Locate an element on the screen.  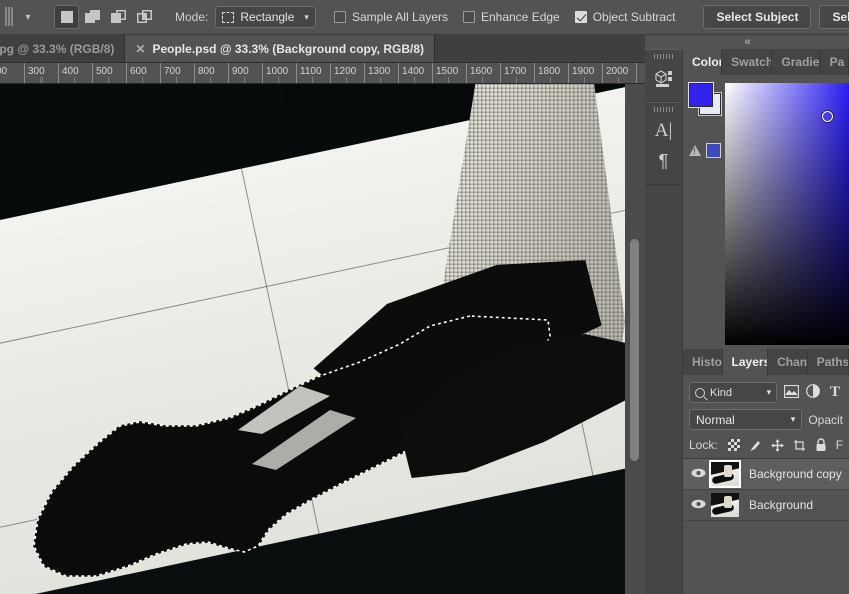
mode-select: Rectangle ▾ is located at coordinates (265, 17).